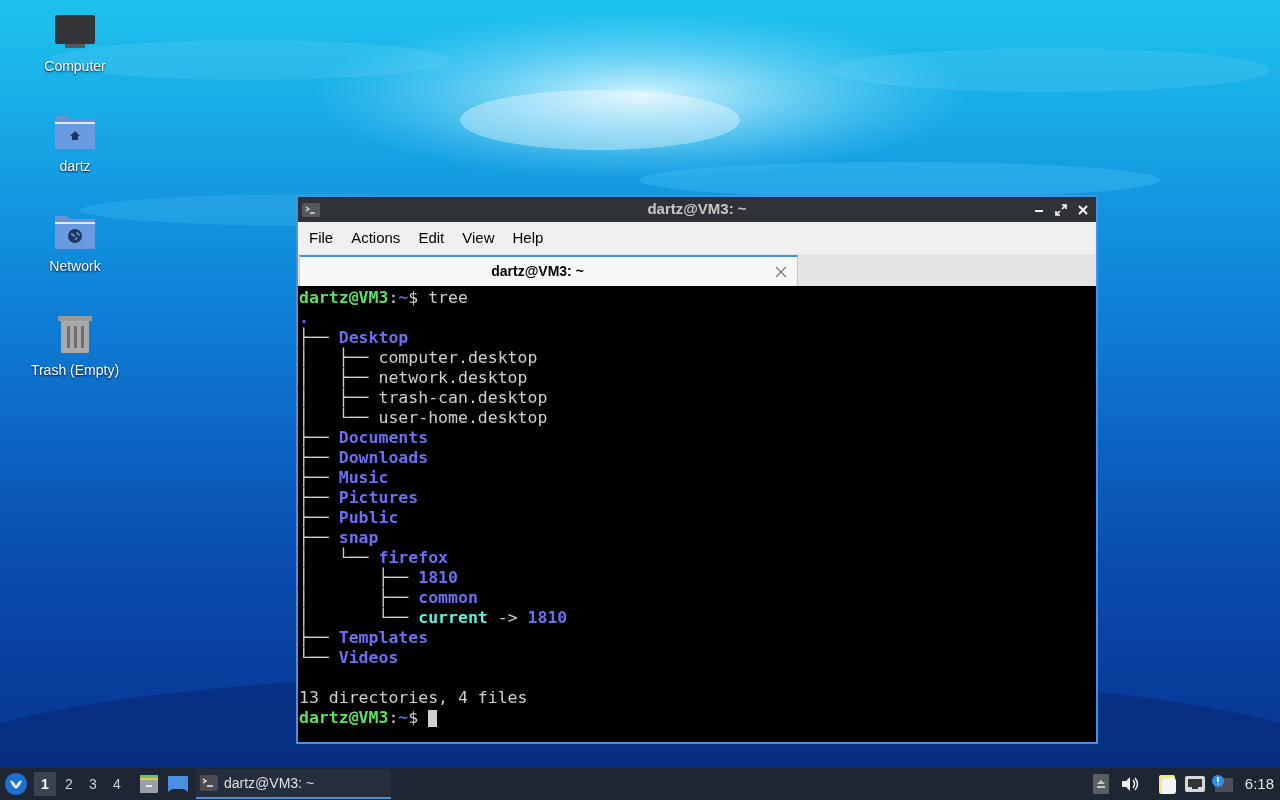  Describe the element at coordinates (388, 597) in the screenshot. I see `terminal-line: │ ├── common` at that location.